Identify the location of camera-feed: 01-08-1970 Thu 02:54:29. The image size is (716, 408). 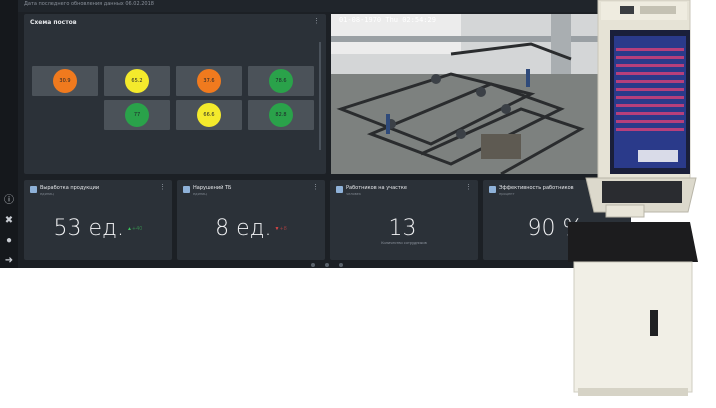
(465, 94).